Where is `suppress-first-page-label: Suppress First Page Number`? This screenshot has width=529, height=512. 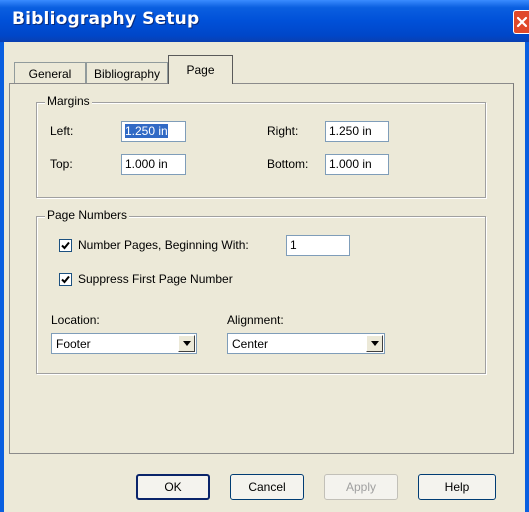 suppress-first-page-label: Suppress First Page Number is located at coordinates (155, 279).